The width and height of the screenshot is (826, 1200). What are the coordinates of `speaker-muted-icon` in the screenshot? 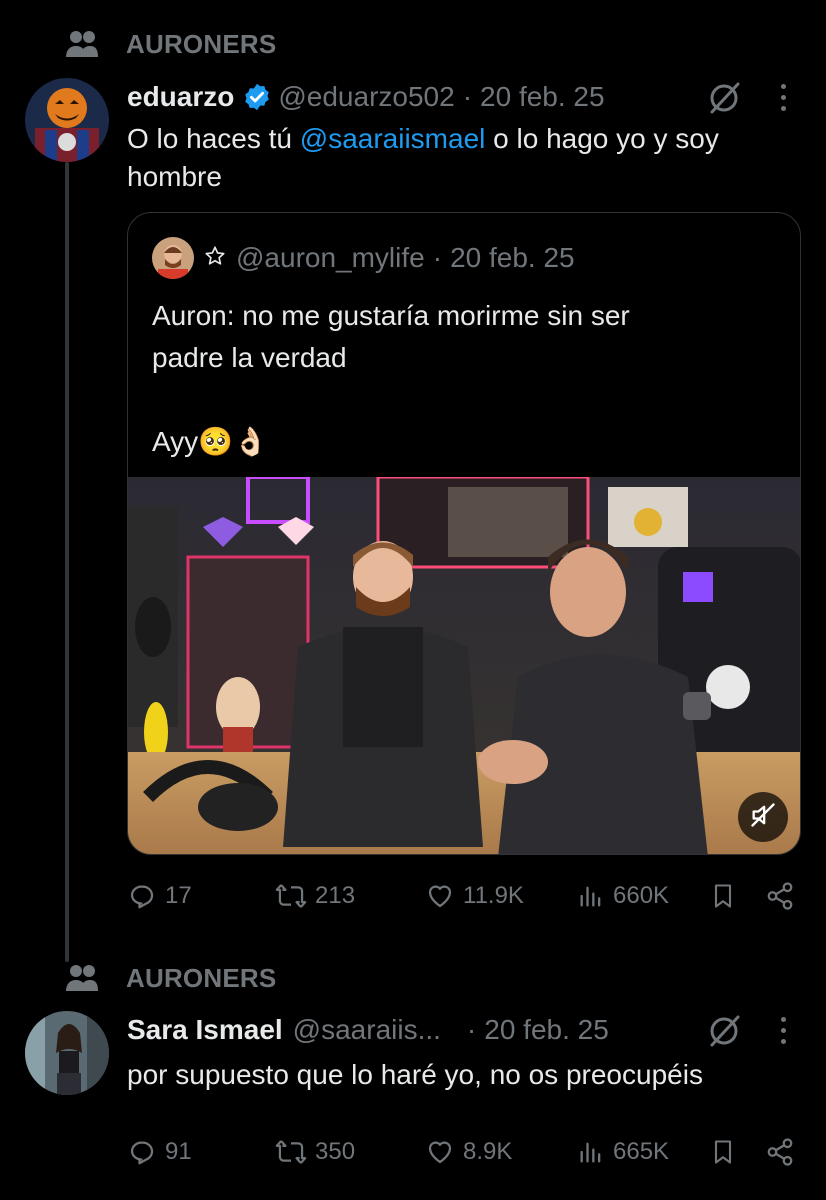 It's located at (763, 817).